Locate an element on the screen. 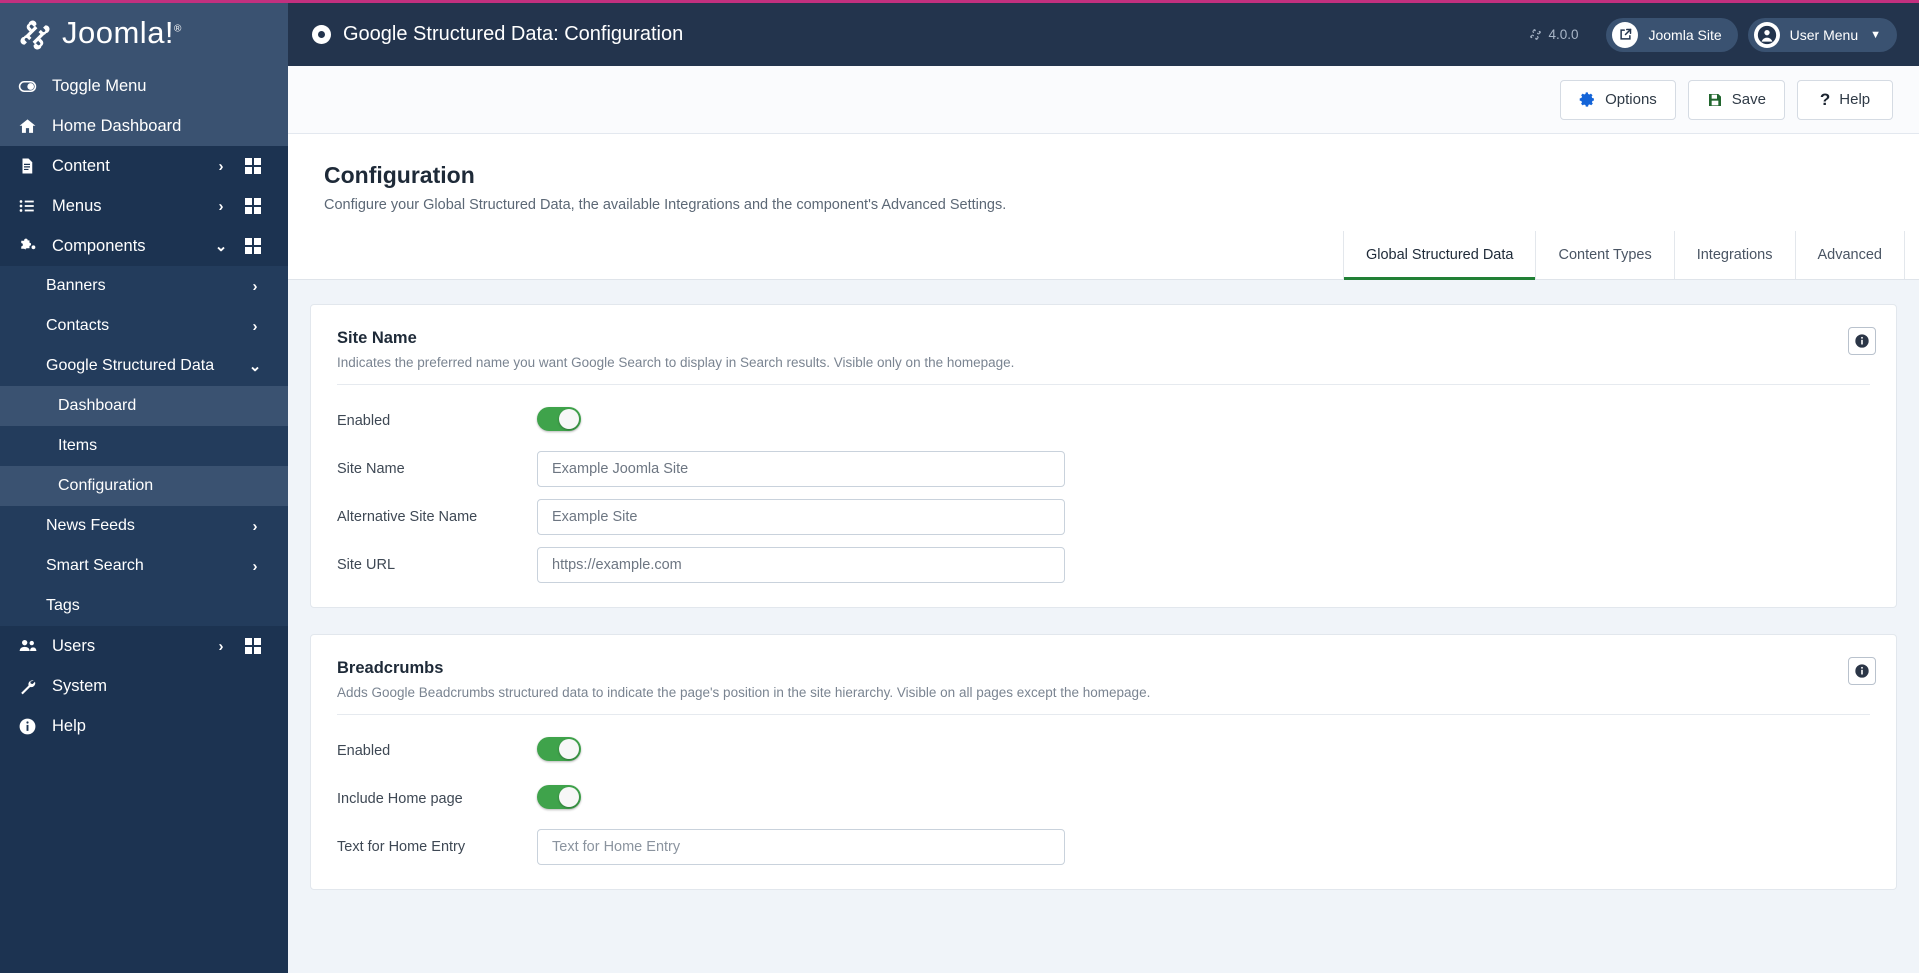 Image resolution: width=1919 pixels, height=973 pixels. card-title: Site Name is located at coordinates (377, 338).